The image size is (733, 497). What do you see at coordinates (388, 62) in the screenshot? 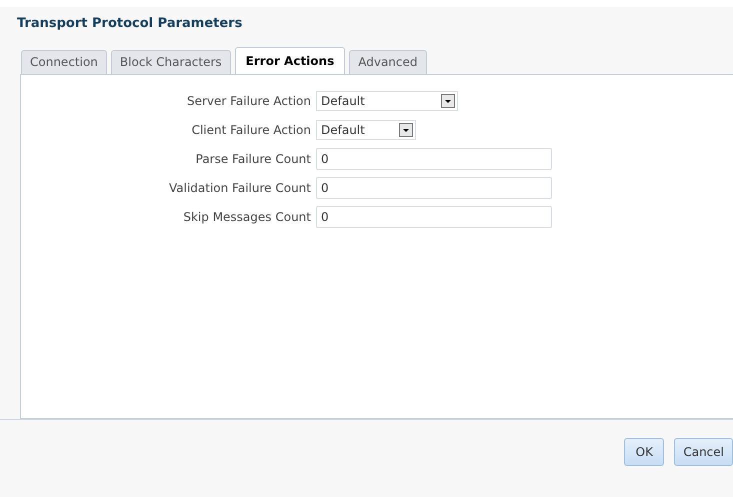
I see `tab: Advanced` at bounding box center [388, 62].